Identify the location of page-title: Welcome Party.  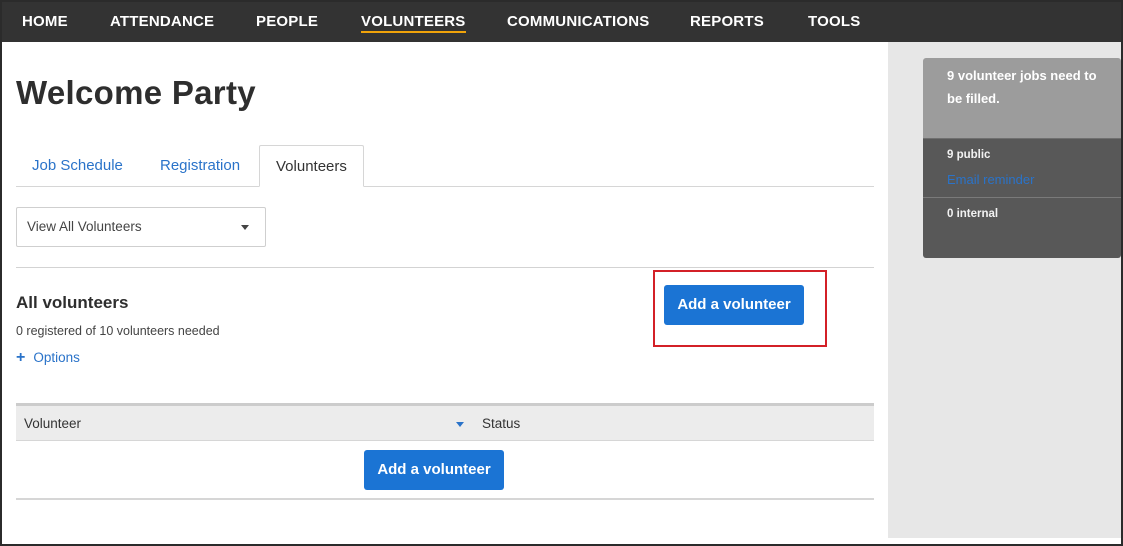
(136, 92).